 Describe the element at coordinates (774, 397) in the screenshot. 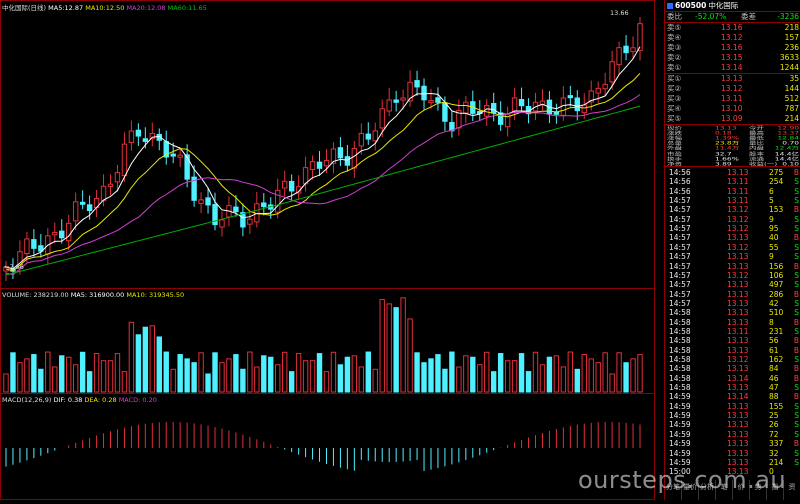

I see `tick-volume: 88` at that location.